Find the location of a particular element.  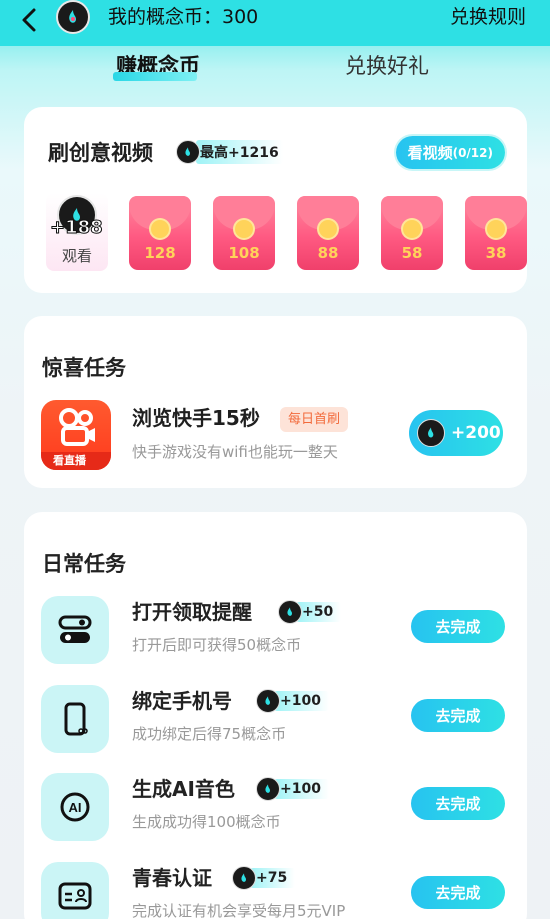

envelope-value: 58 is located at coordinates (412, 253).